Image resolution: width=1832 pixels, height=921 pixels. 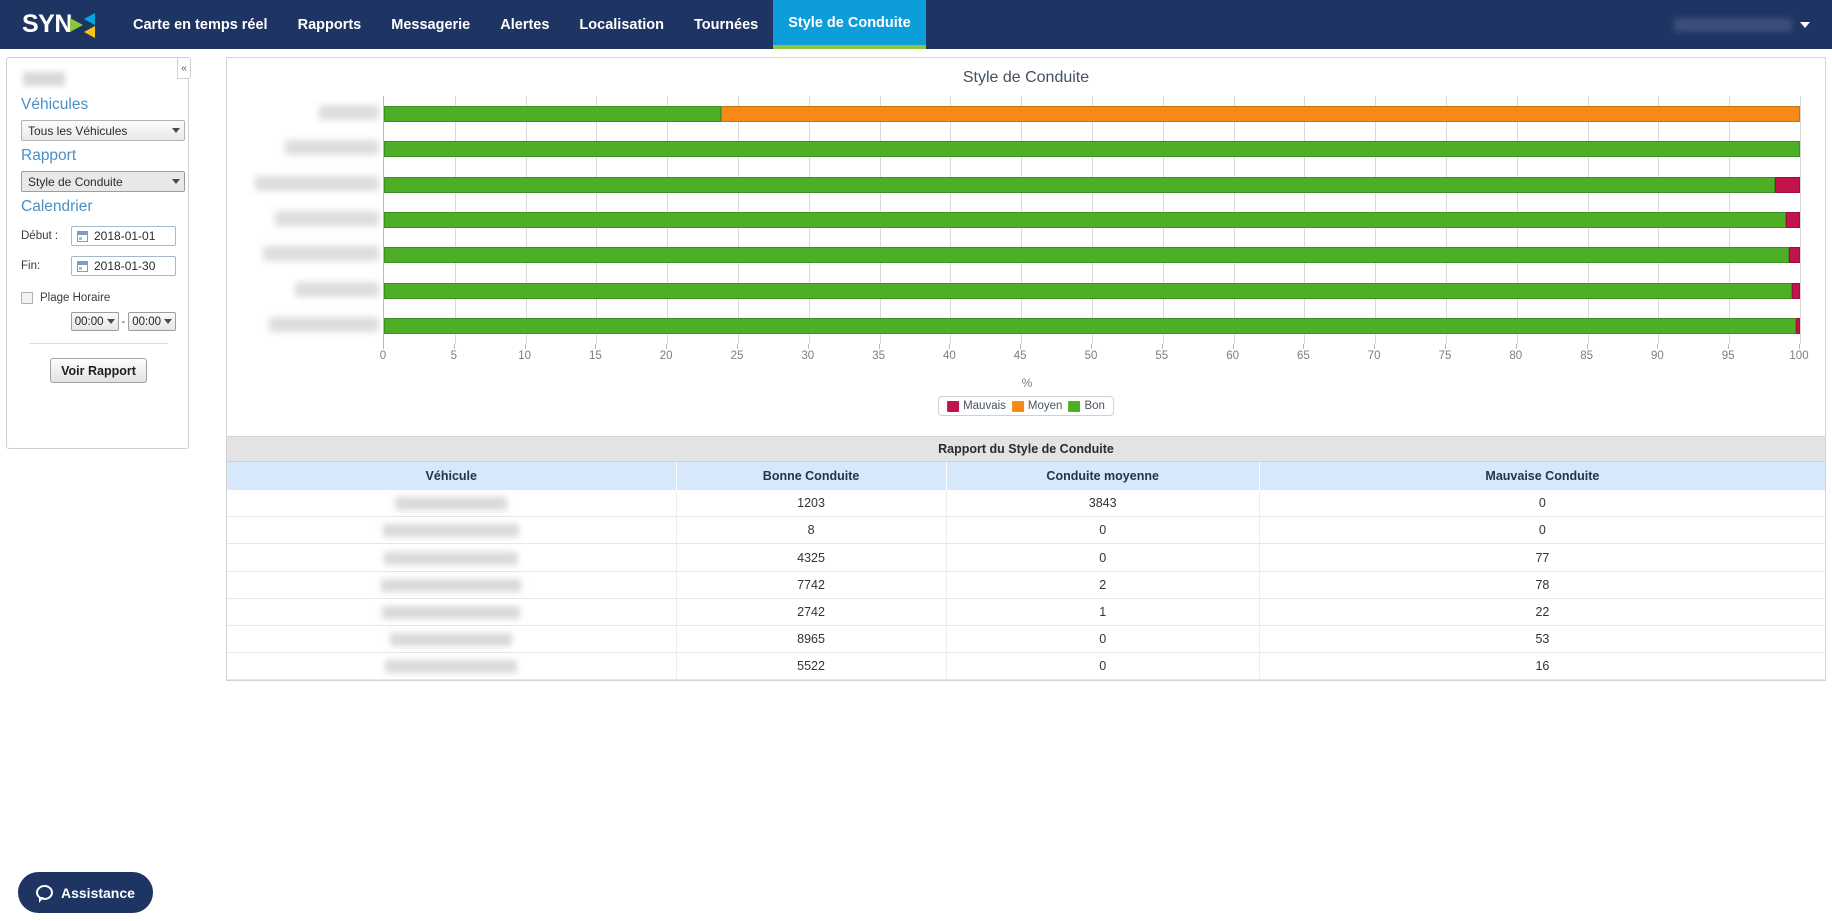 I want to click on legend-item-moyen: Moyen, so click(x=1037, y=406).